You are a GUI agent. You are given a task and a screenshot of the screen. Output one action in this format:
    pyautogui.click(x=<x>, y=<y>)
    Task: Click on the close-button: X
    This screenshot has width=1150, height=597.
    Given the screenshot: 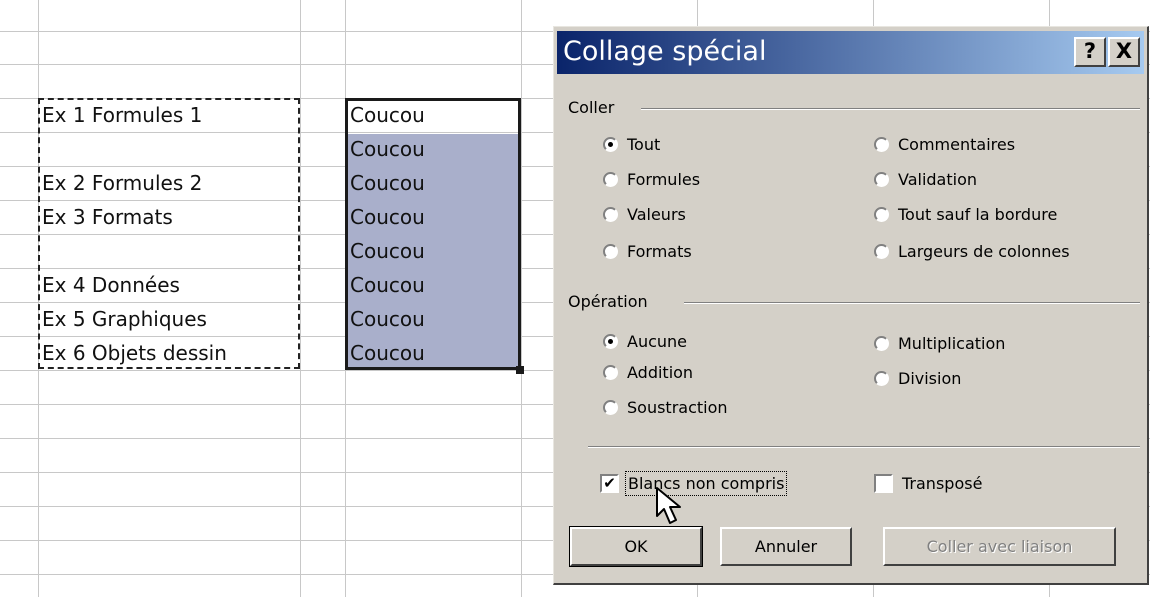 What is the action you would take?
    pyautogui.click(x=1124, y=52)
    